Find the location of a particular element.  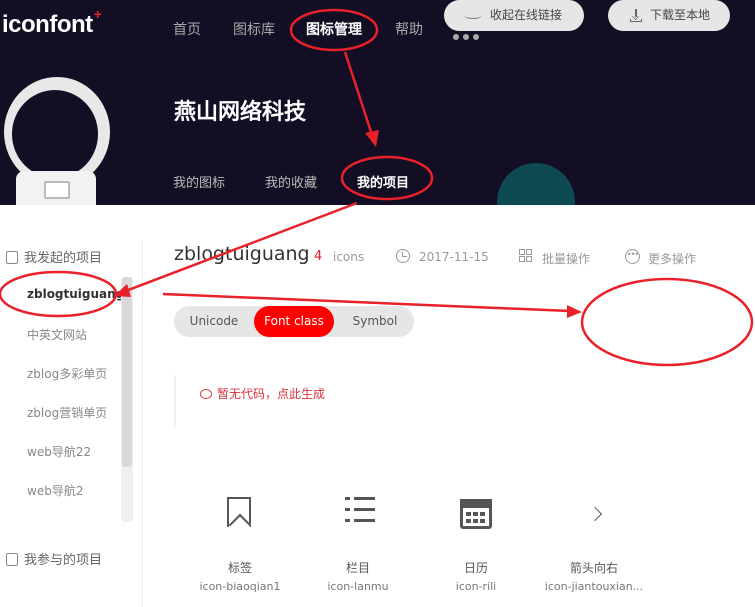

list-icon is located at coordinates (360, 511).